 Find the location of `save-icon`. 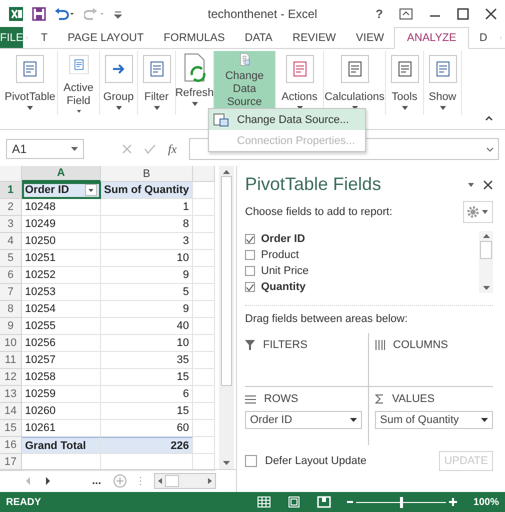

save-icon is located at coordinates (39, 13).